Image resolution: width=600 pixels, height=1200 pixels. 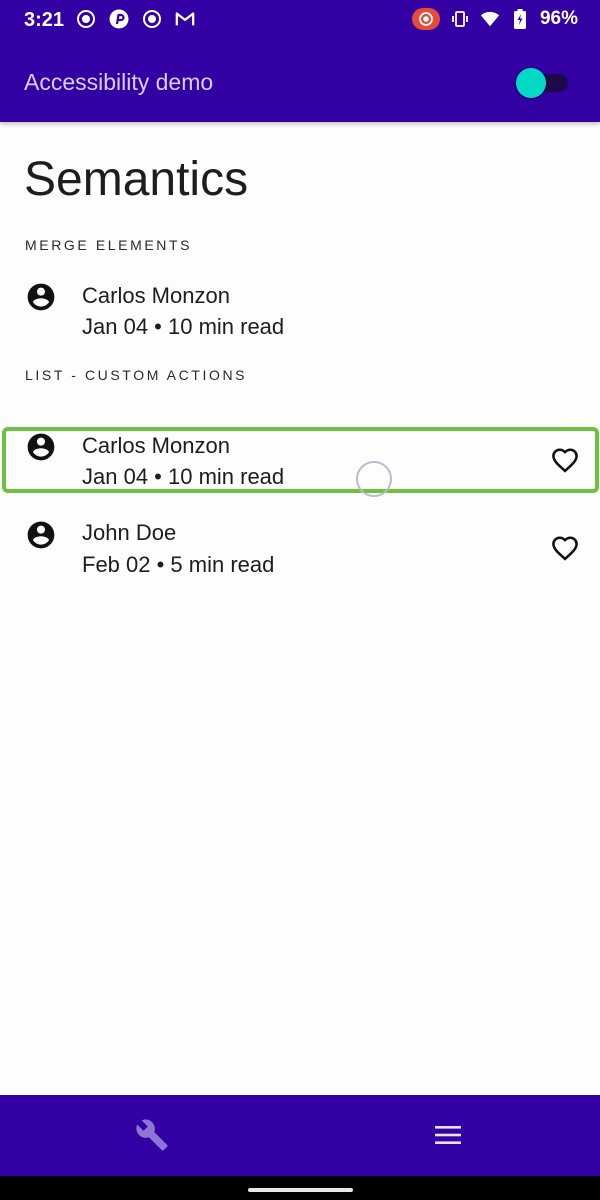 I want to click on dark-mode-toggle, so click(x=542, y=83).